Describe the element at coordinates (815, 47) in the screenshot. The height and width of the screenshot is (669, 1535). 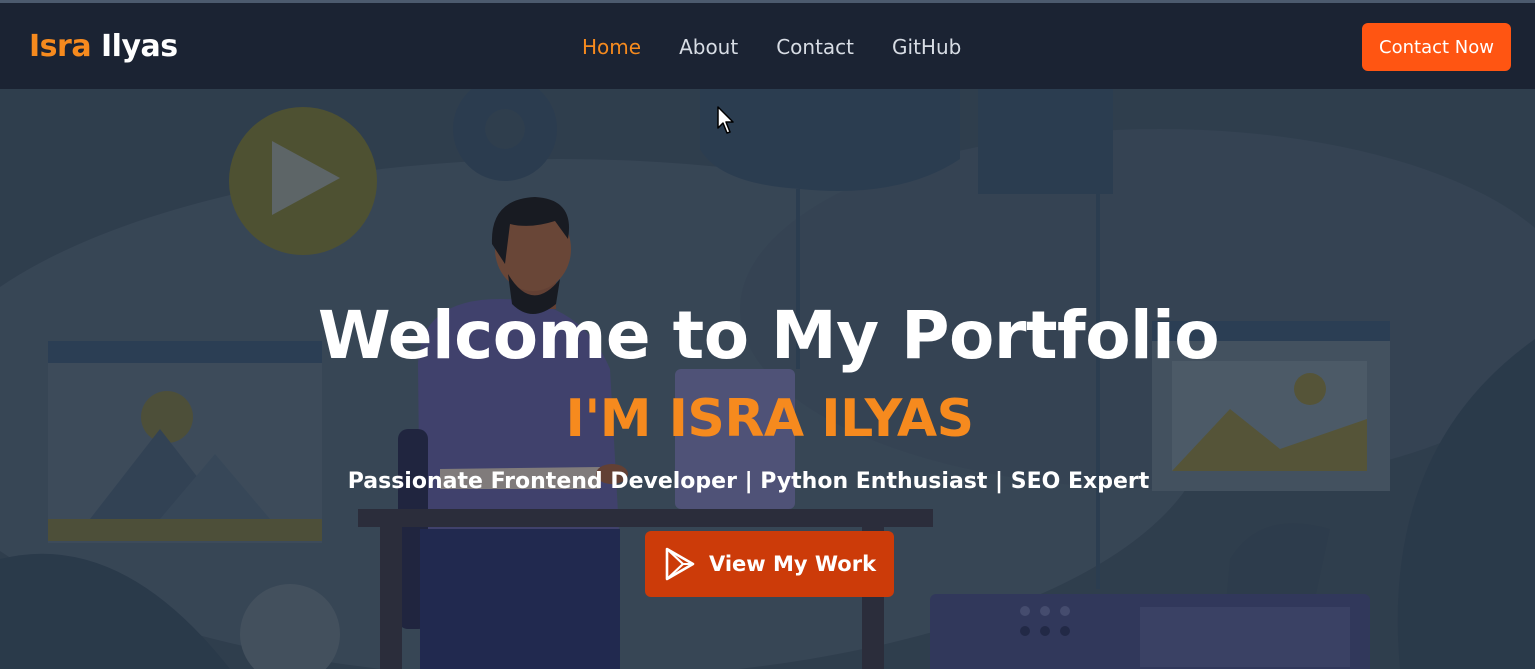
I see `nav-link-contact: Contact` at that location.